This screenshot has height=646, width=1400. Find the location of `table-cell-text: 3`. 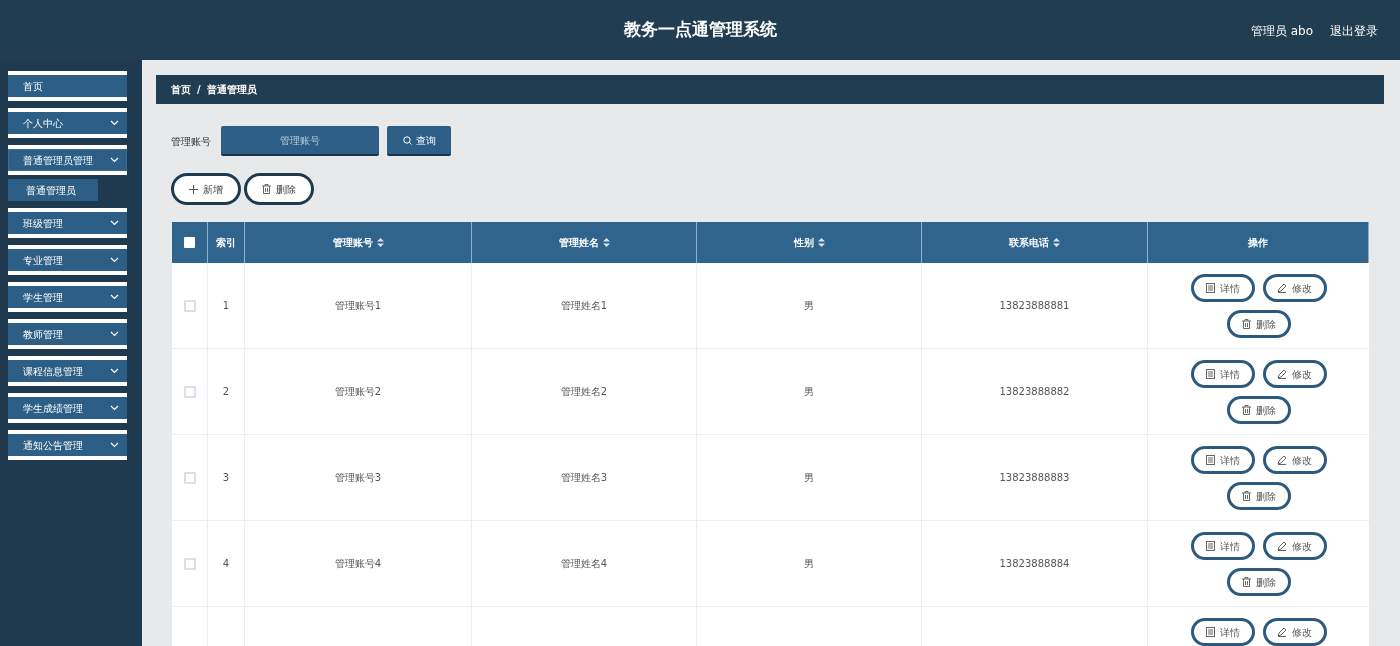

table-cell-text: 3 is located at coordinates (226, 478).